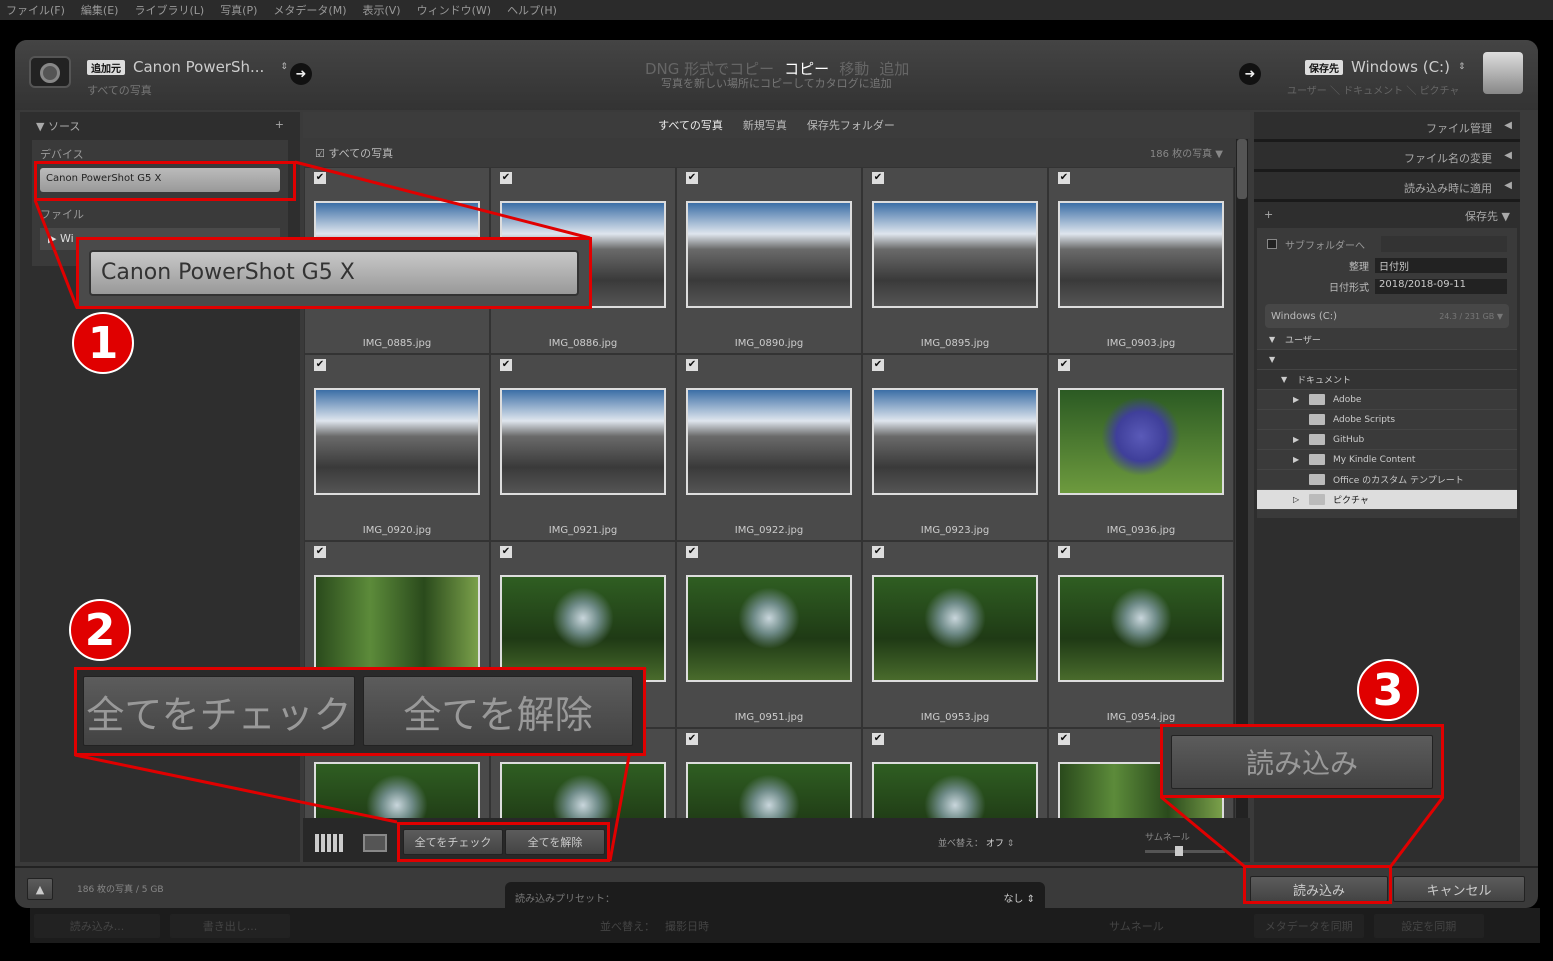  I want to click on highlight-import, so click(1317, 884).